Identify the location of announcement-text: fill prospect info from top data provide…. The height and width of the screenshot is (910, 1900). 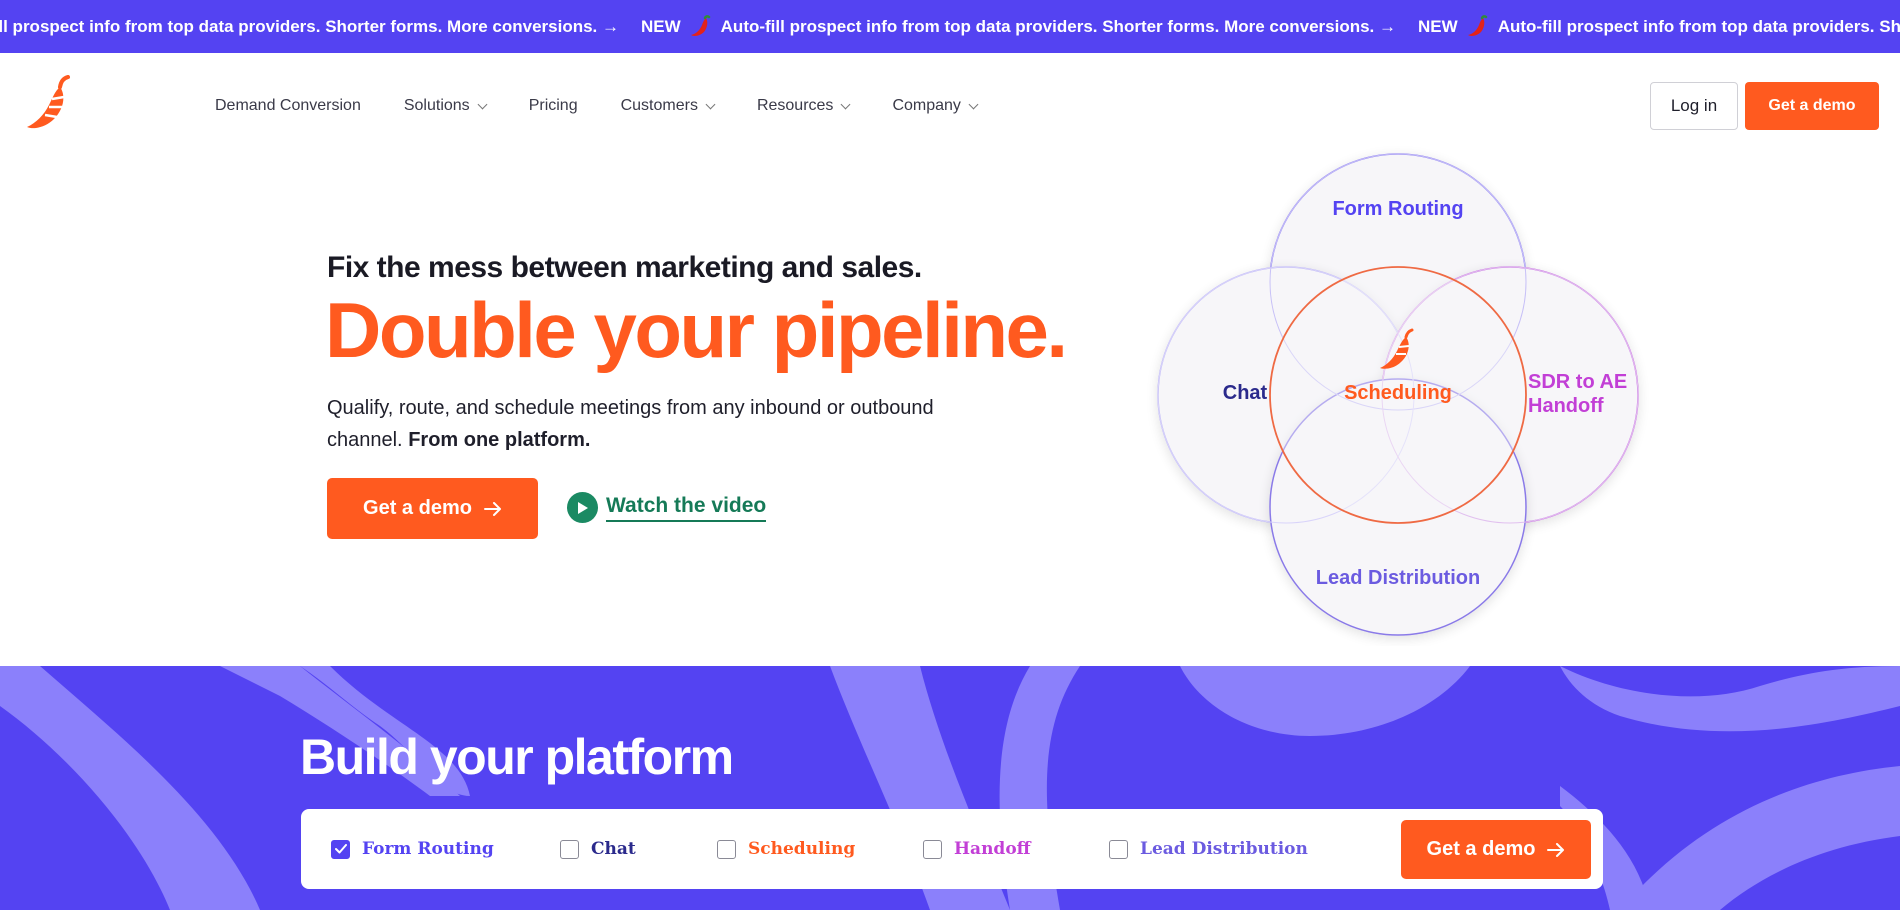
(309, 26).